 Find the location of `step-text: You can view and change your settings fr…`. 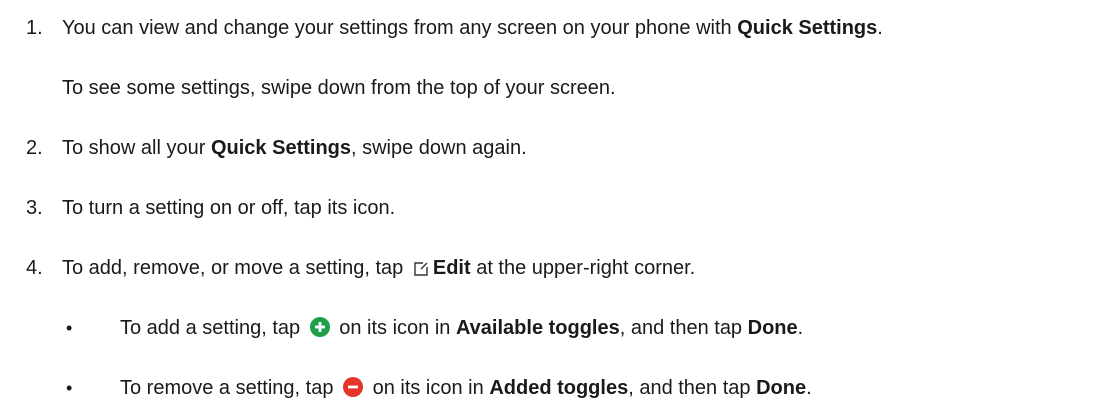

step-text: You can view and change your settings fr… is located at coordinates (472, 28).